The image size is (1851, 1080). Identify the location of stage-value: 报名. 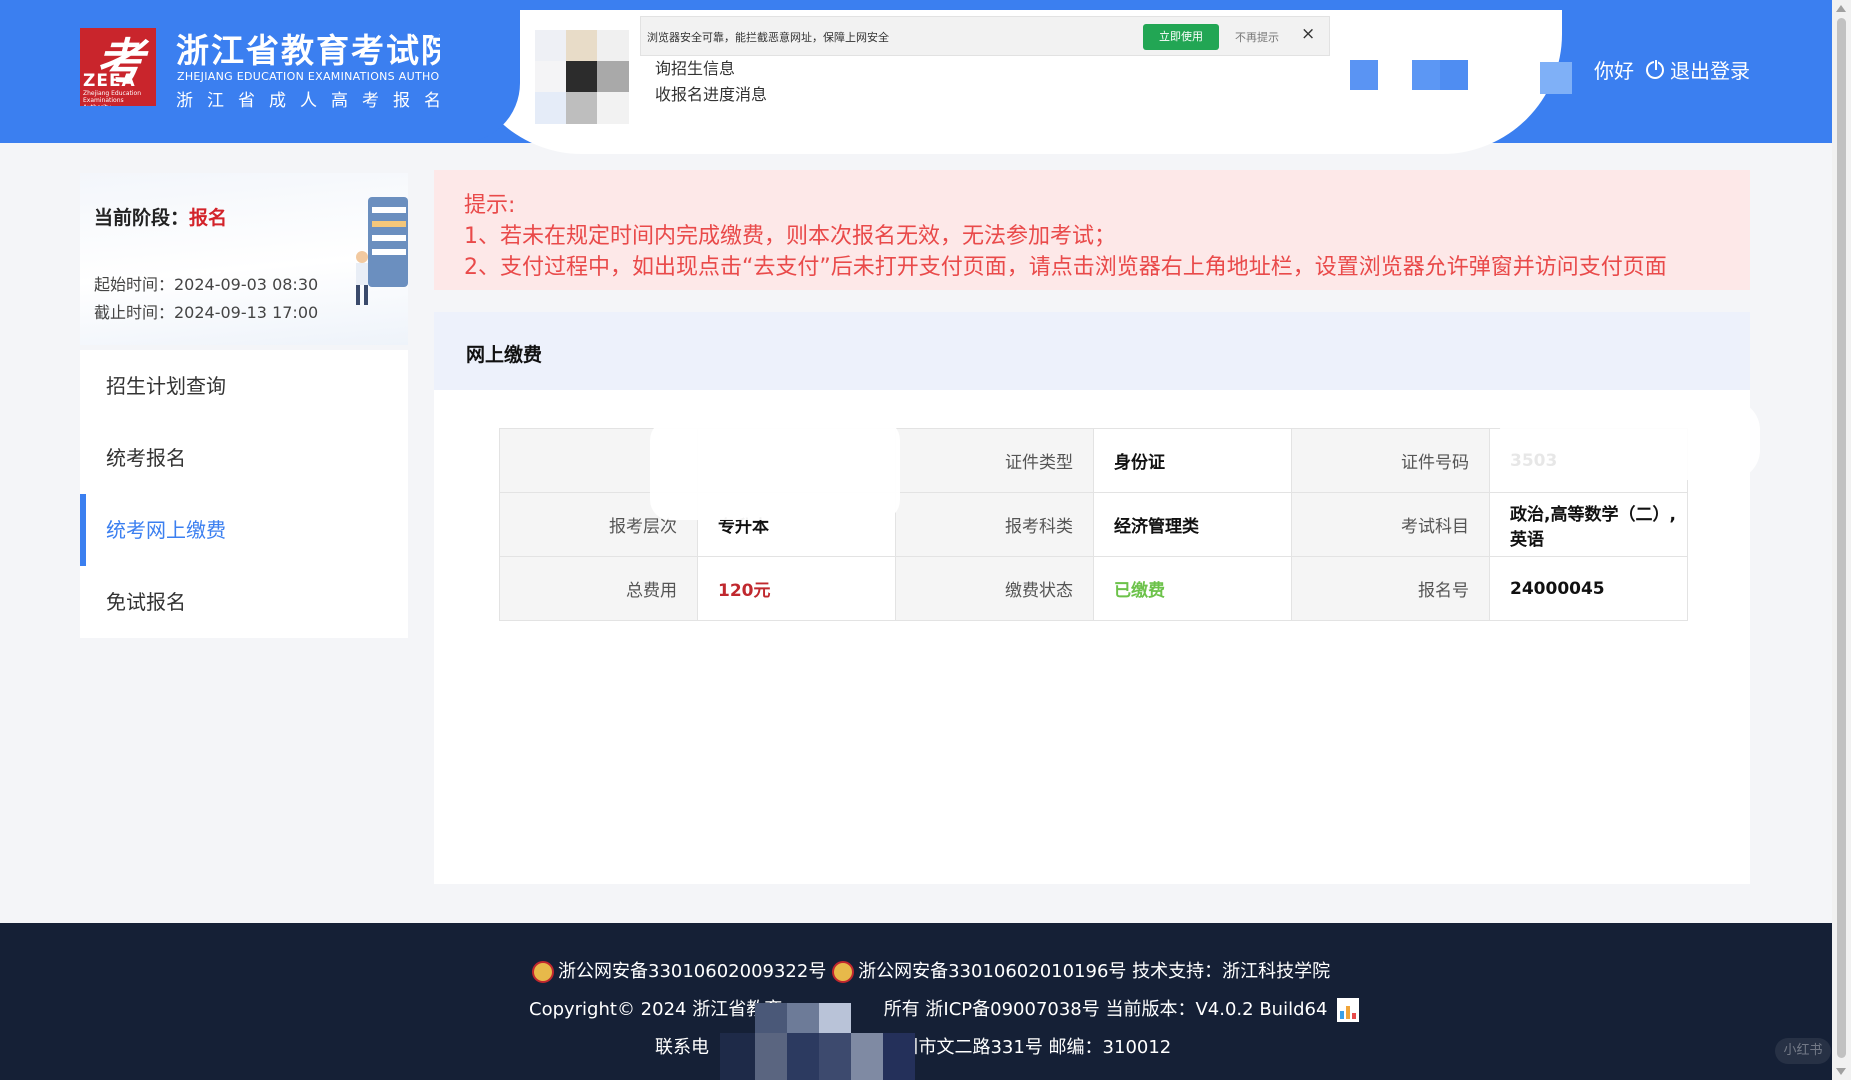
(208, 218).